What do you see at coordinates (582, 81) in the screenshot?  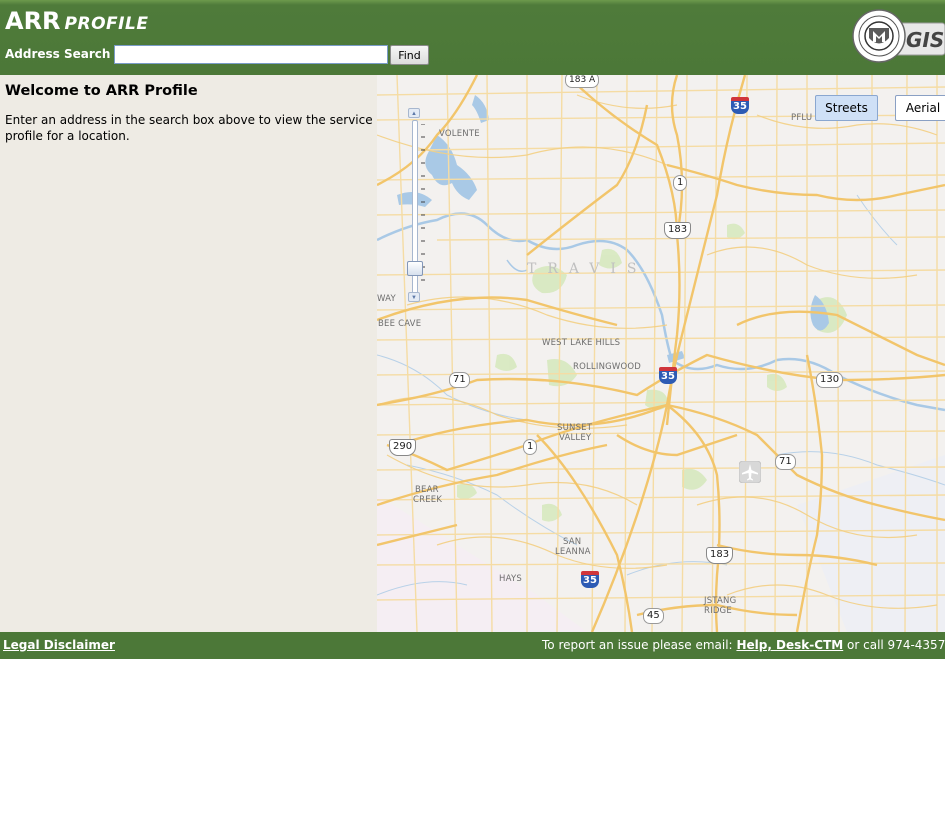 I see `hwy-shield-183a: 183 A` at bounding box center [582, 81].